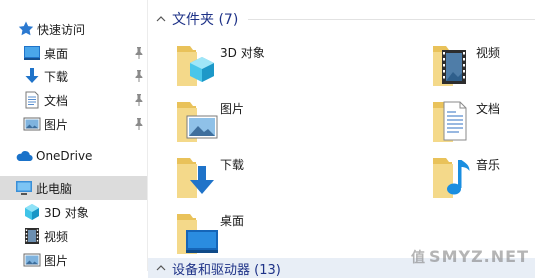 This screenshot has width=535, height=278. Describe the element at coordinates (244, 120) in the screenshot. I see `folder-tile-pictures: 图片` at that location.